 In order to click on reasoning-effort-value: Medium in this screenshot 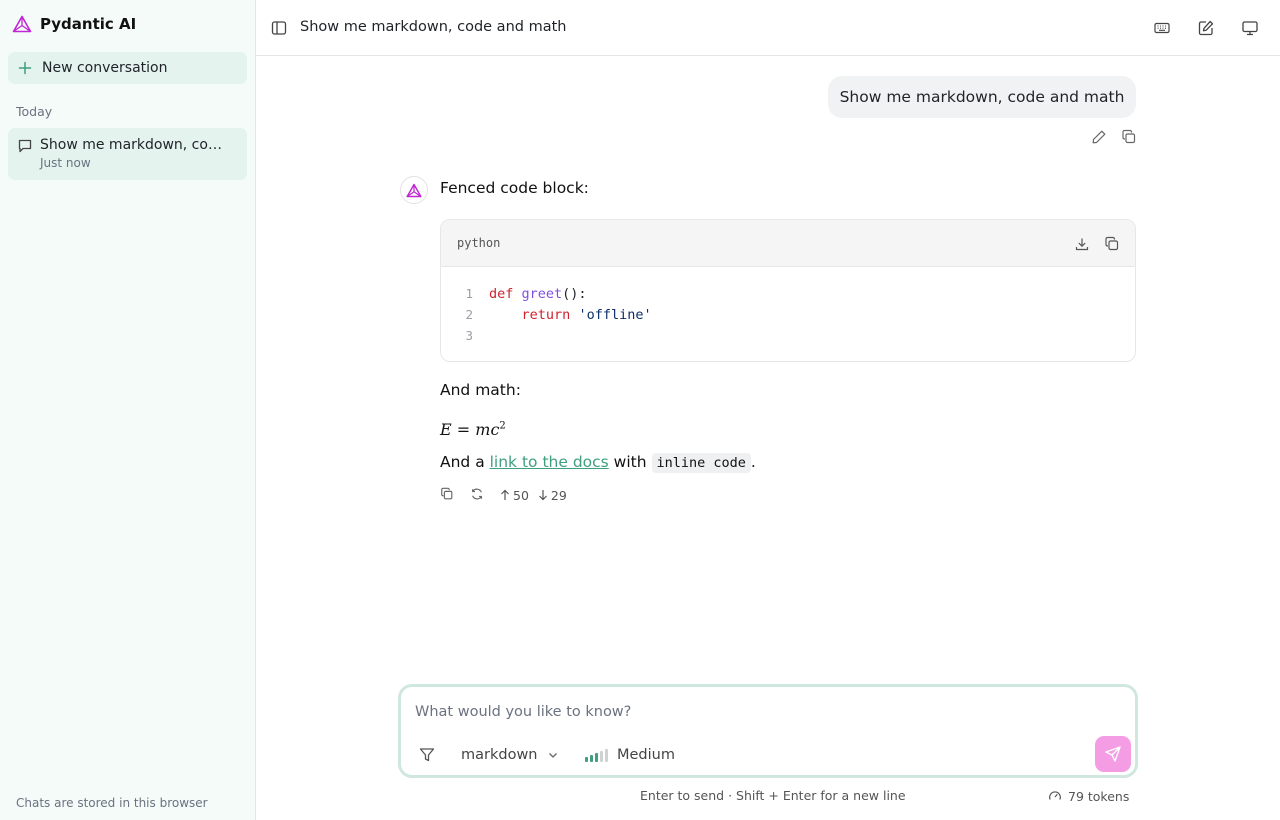, I will do `click(646, 755)`.